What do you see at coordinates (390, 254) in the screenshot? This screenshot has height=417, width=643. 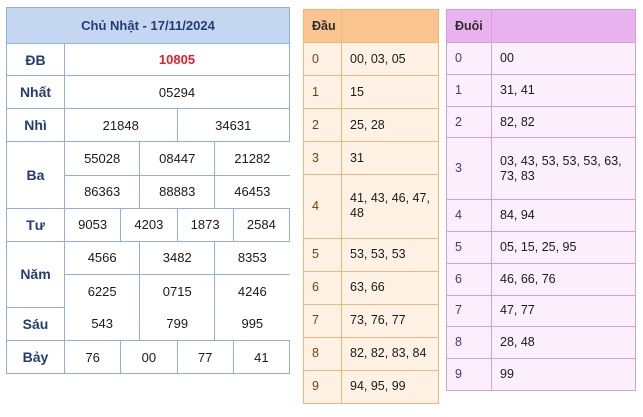 I see `dau-value: 53, 53, 53` at bounding box center [390, 254].